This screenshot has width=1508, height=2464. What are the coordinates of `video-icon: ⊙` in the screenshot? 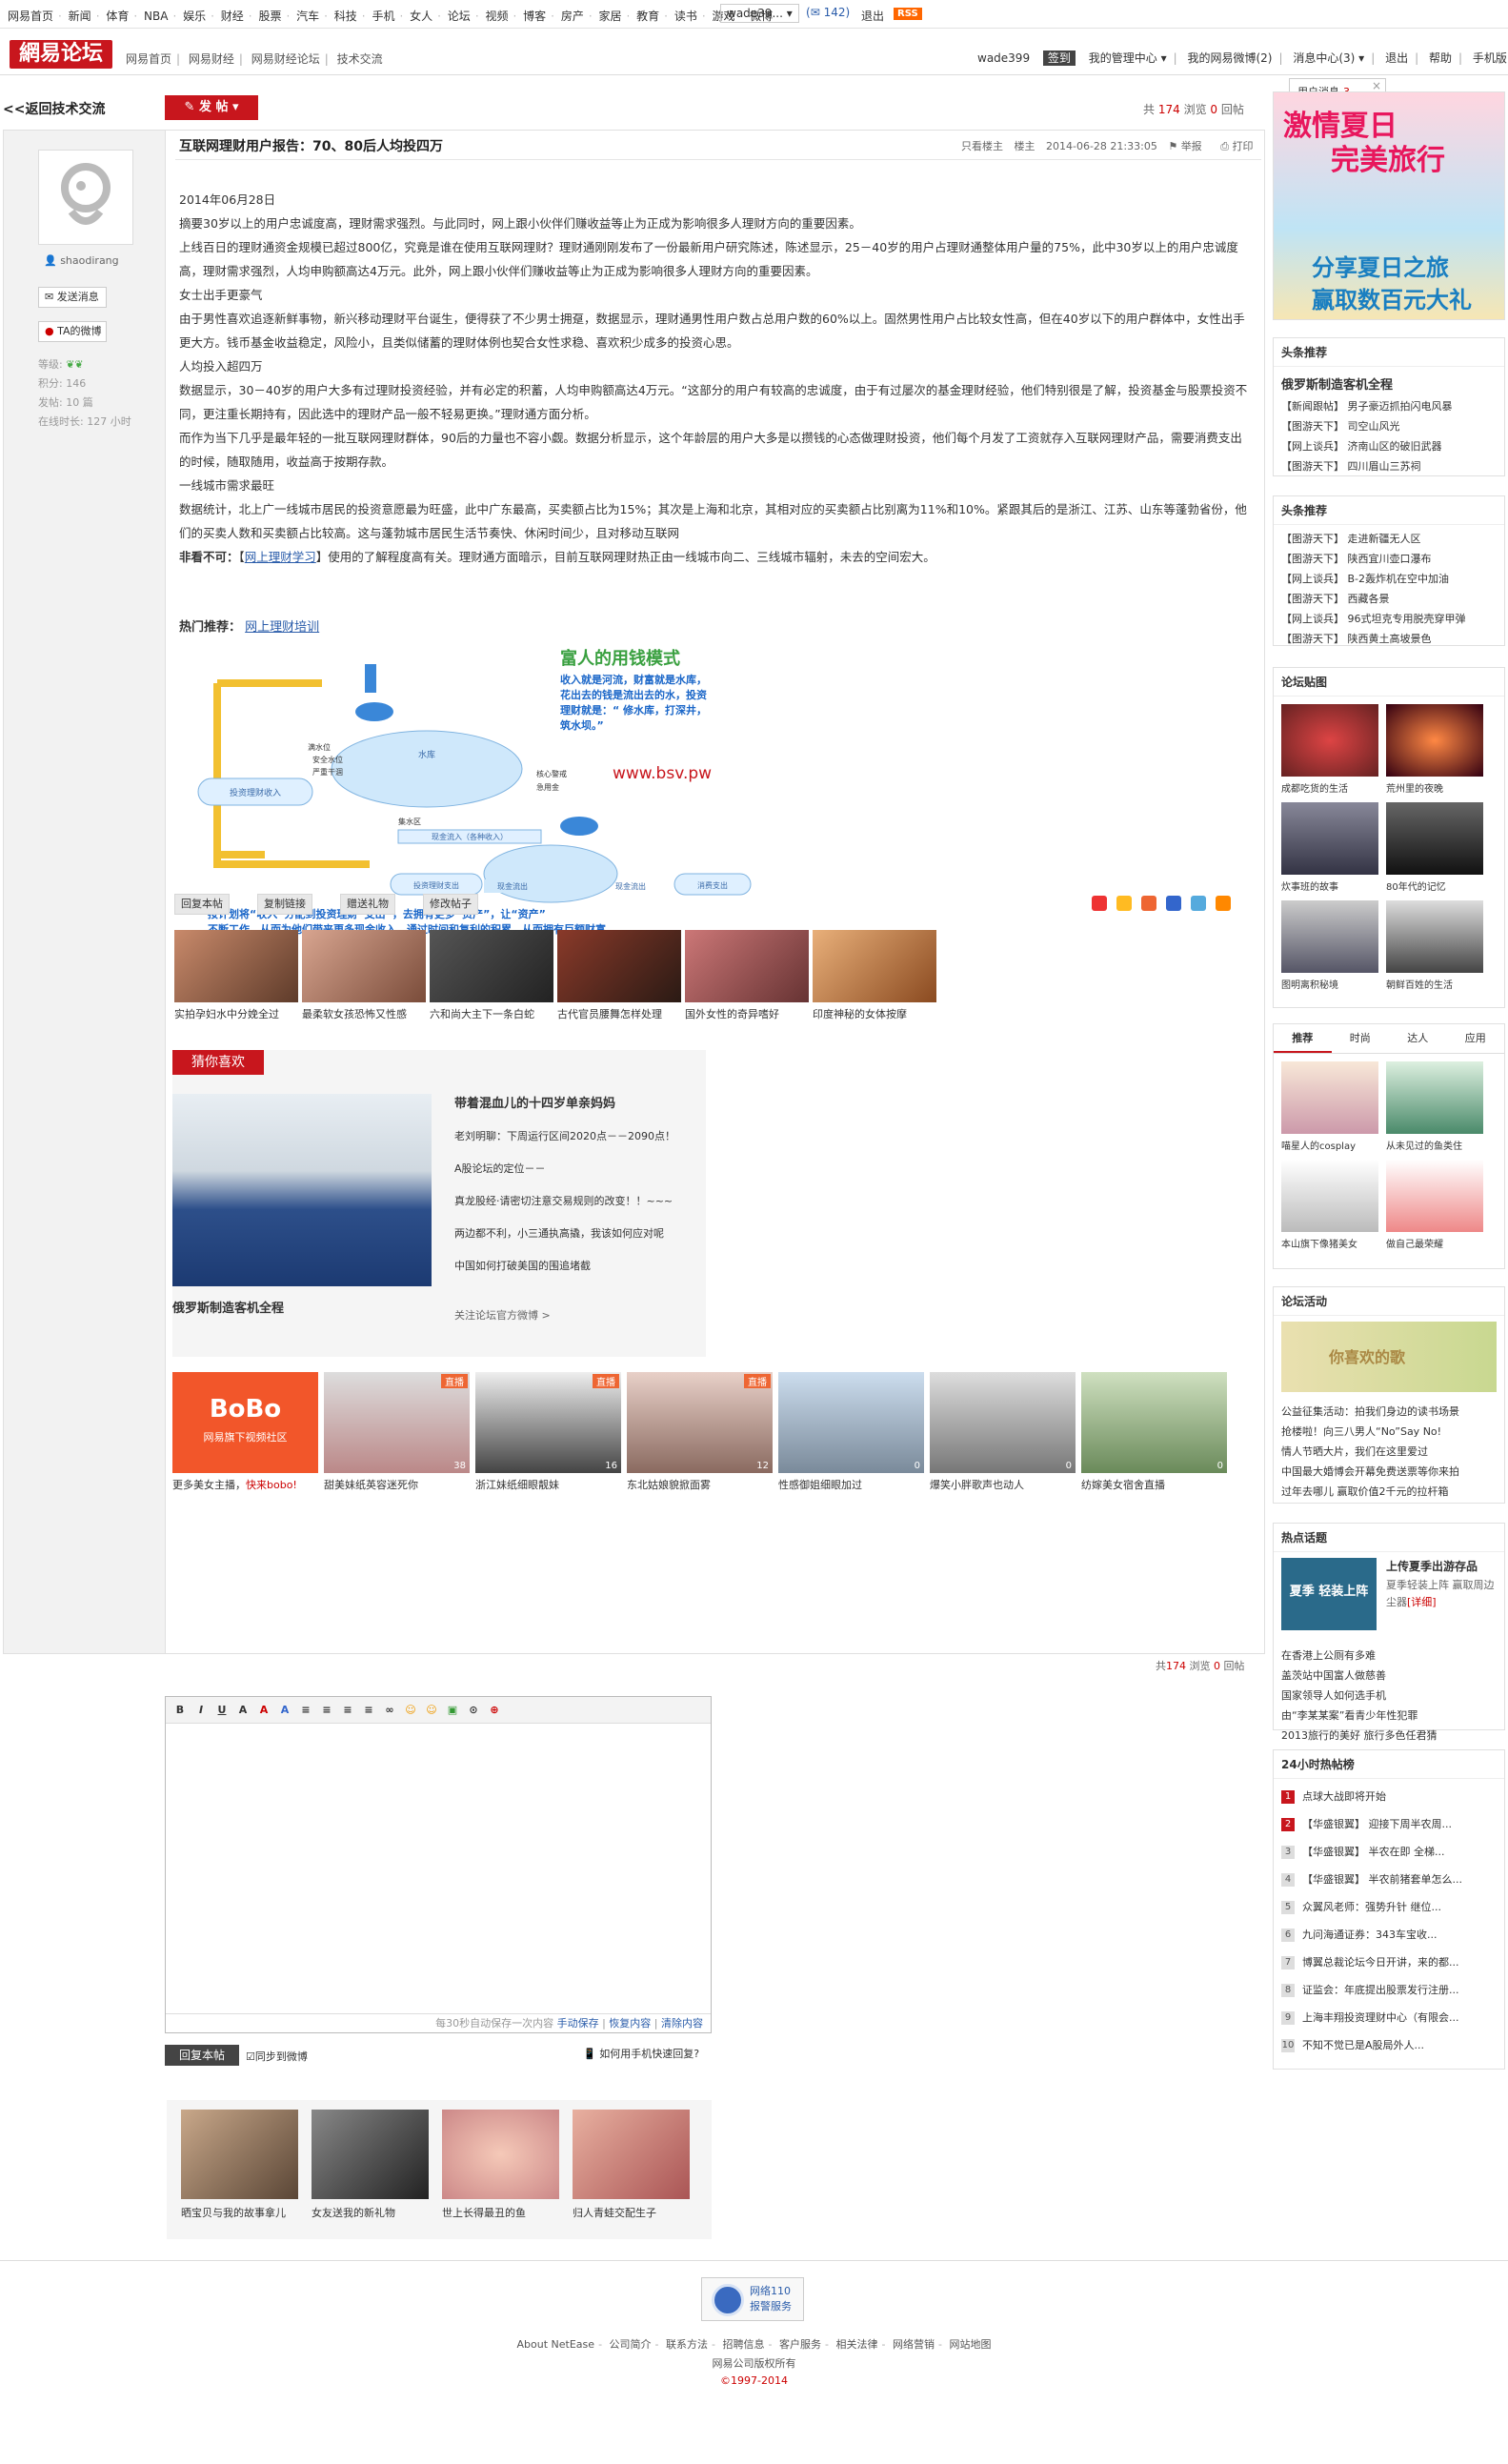 It's located at (473, 1710).